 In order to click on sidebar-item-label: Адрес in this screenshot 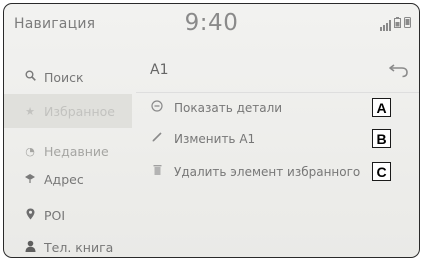, I will do `click(64, 179)`.